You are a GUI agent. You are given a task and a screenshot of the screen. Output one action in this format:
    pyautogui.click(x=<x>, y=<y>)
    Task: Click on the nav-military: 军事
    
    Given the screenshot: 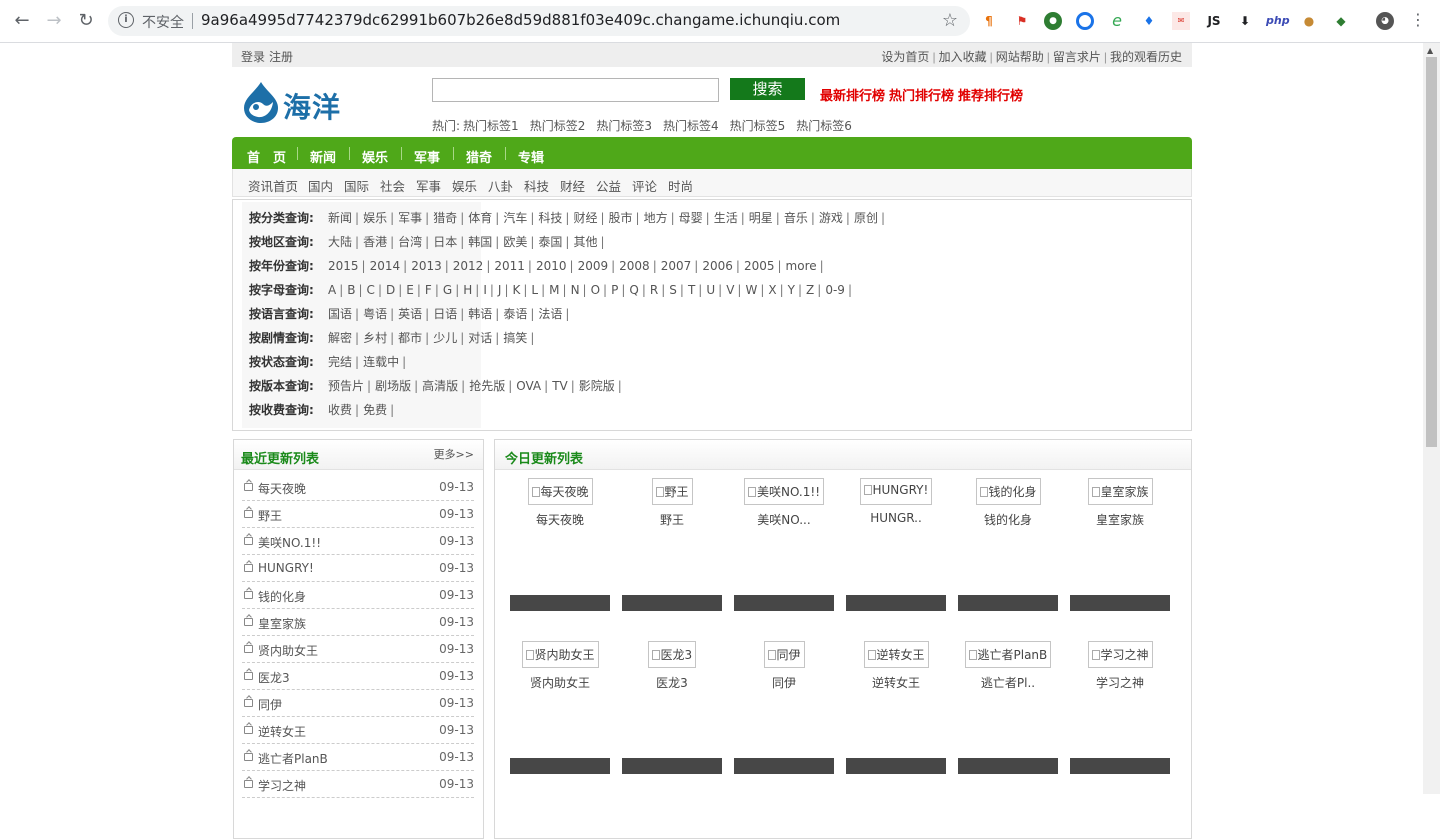 What is the action you would take?
    pyautogui.click(x=427, y=156)
    